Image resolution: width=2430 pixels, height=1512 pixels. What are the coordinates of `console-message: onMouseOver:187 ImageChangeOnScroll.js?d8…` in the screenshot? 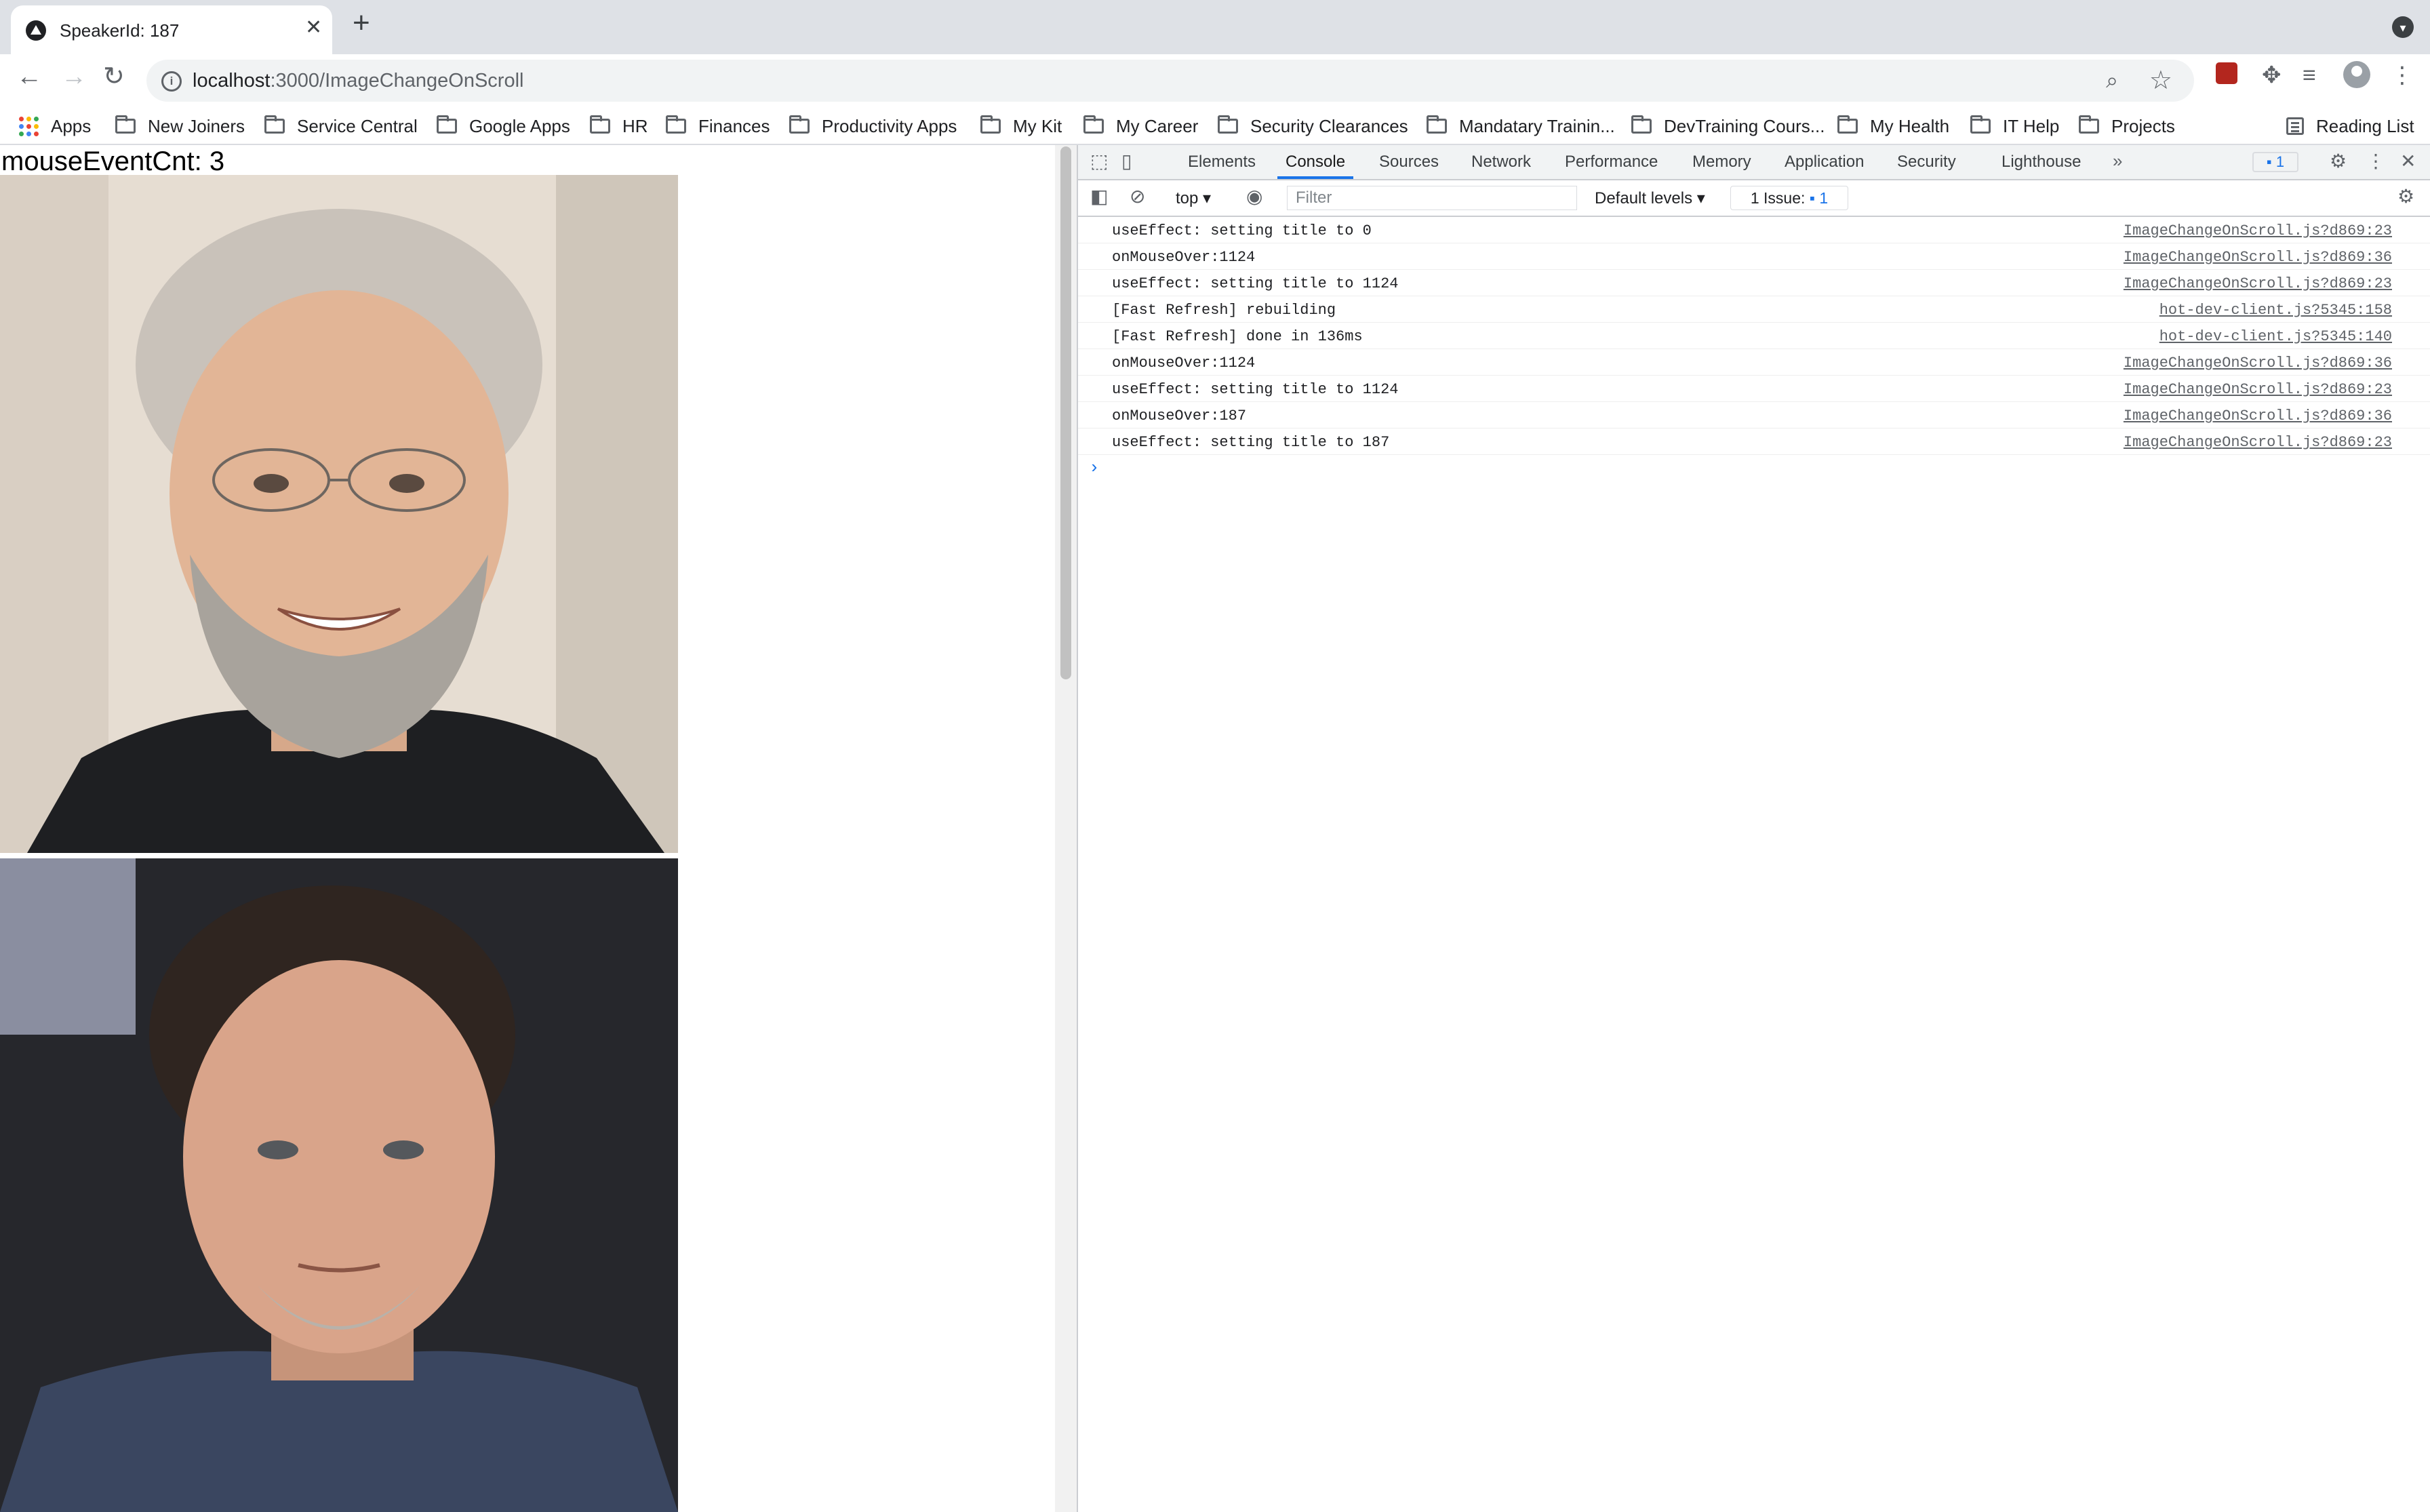 It's located at (1754, 415).